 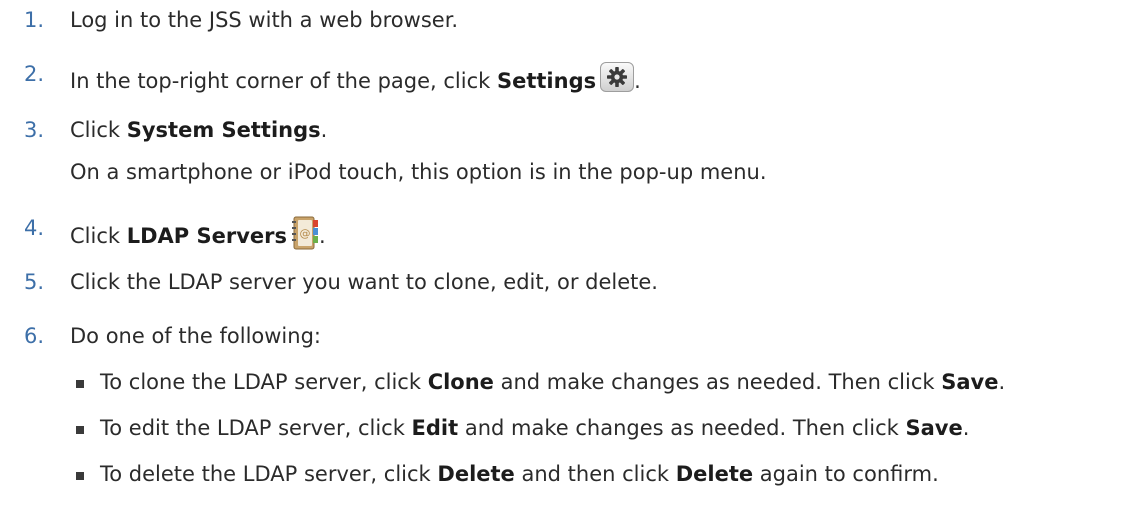 I want to click on clone-label: Clone, so click(x=460, y=382).